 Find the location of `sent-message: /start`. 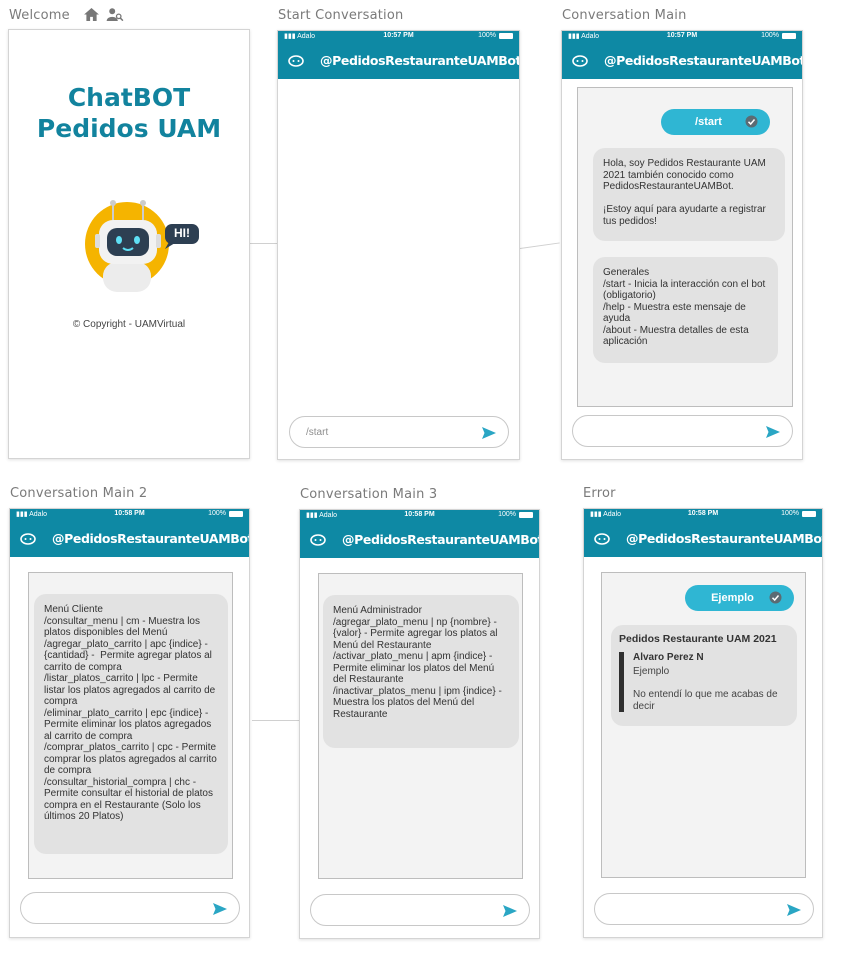

sent-message: /start is located at coordinates (715, 122).